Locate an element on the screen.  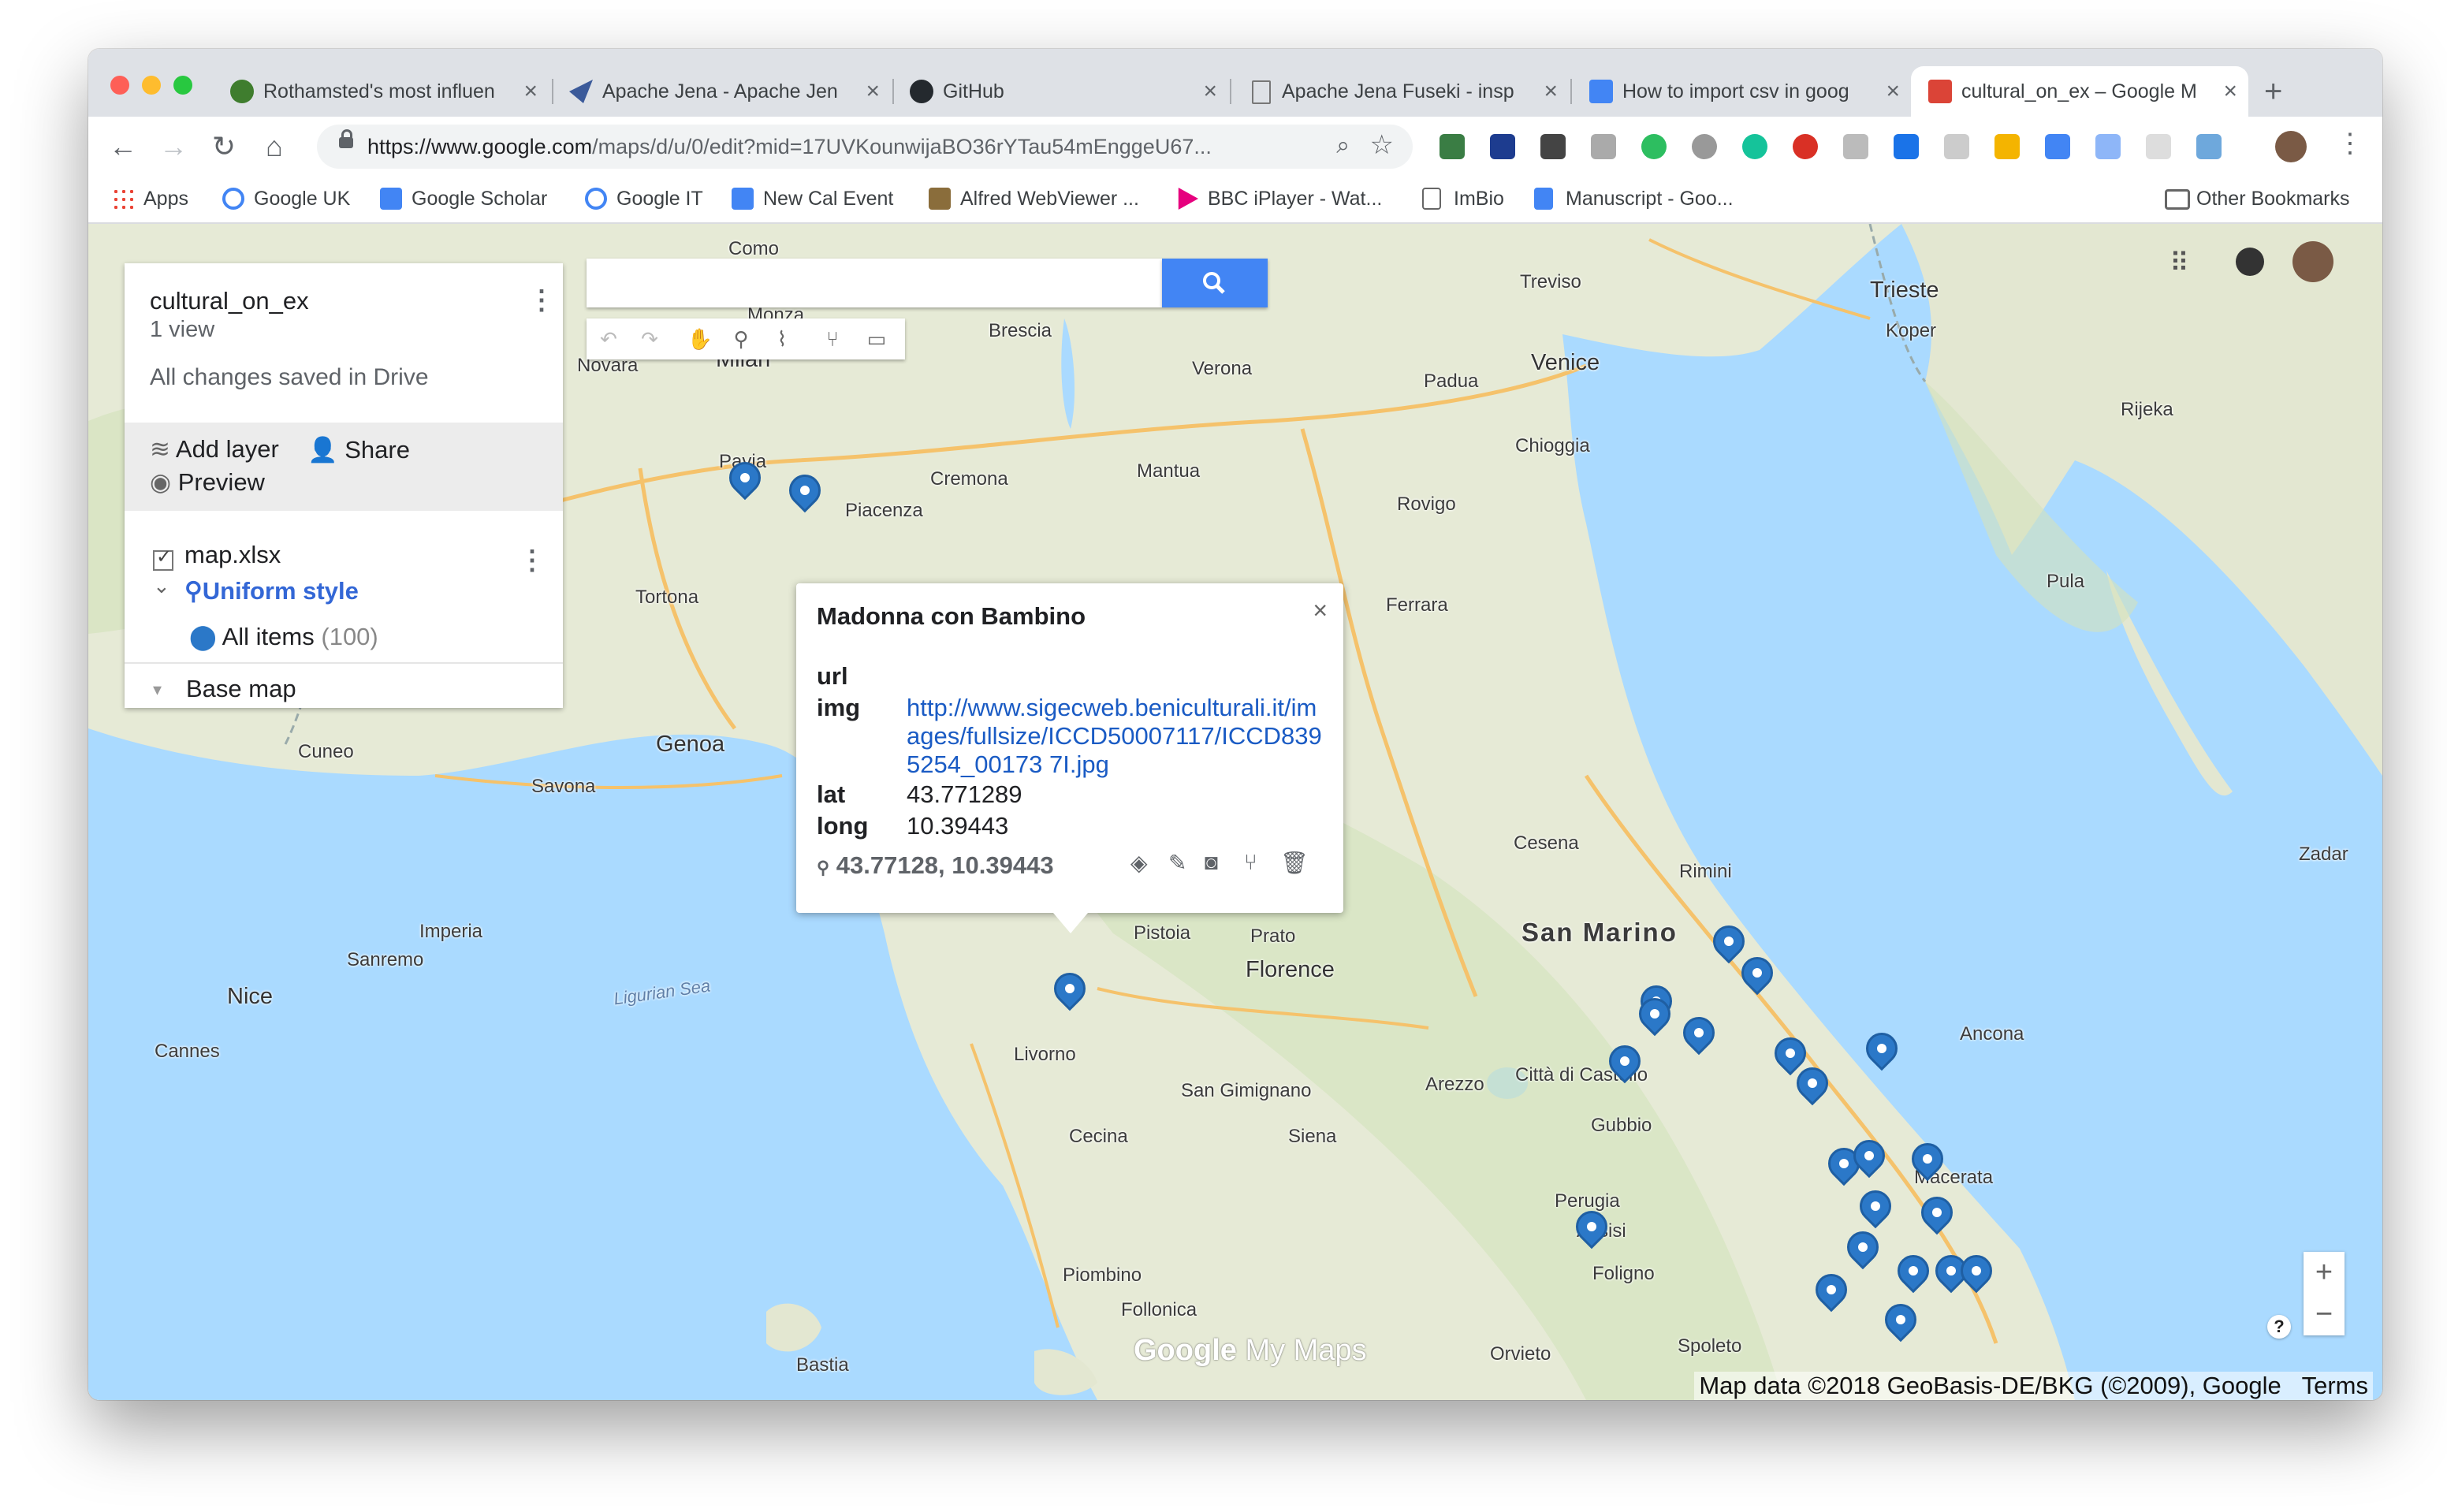
account-avatar is located at coordinates (2312, 261).